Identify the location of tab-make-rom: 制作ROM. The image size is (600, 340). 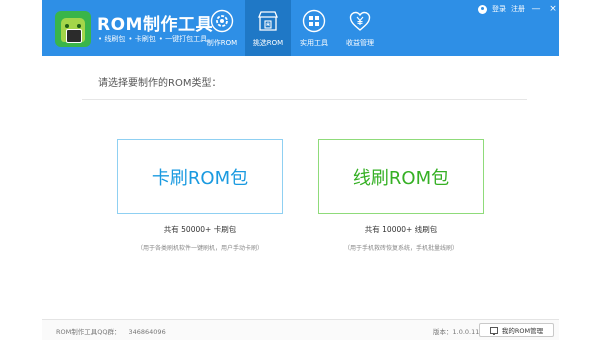
(222, 28).